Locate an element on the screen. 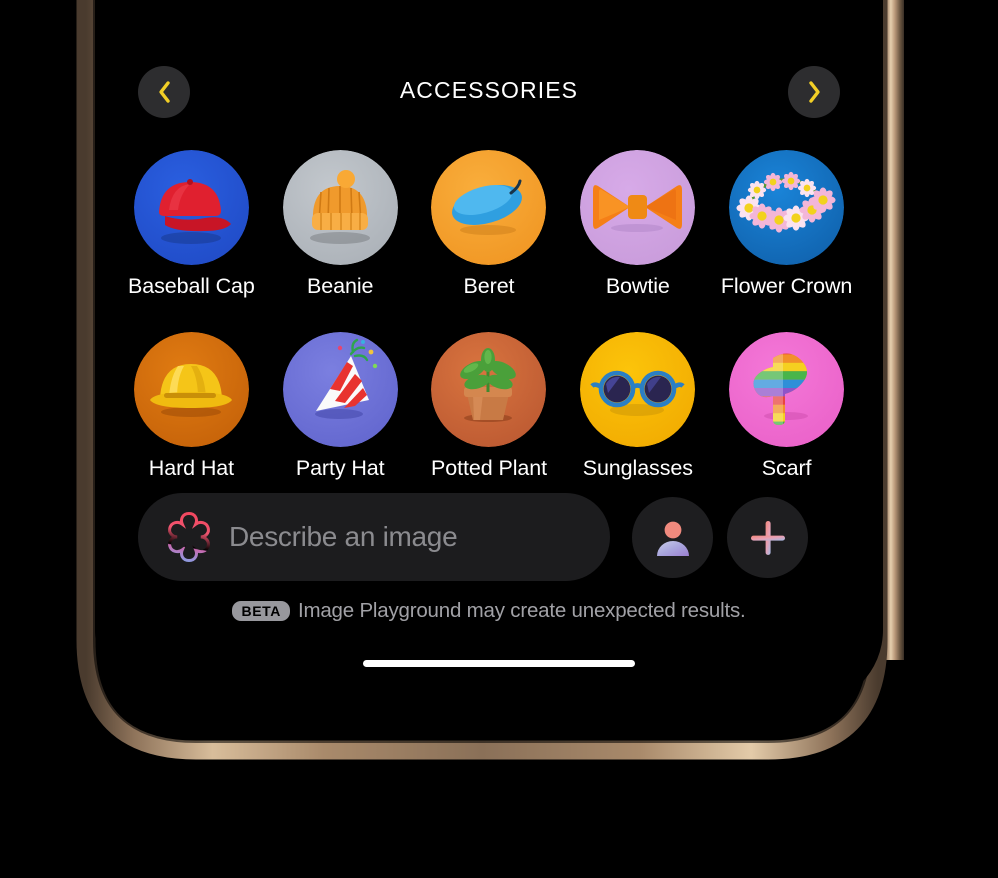  flower-crown-icon is located at coordinates (787, 207).